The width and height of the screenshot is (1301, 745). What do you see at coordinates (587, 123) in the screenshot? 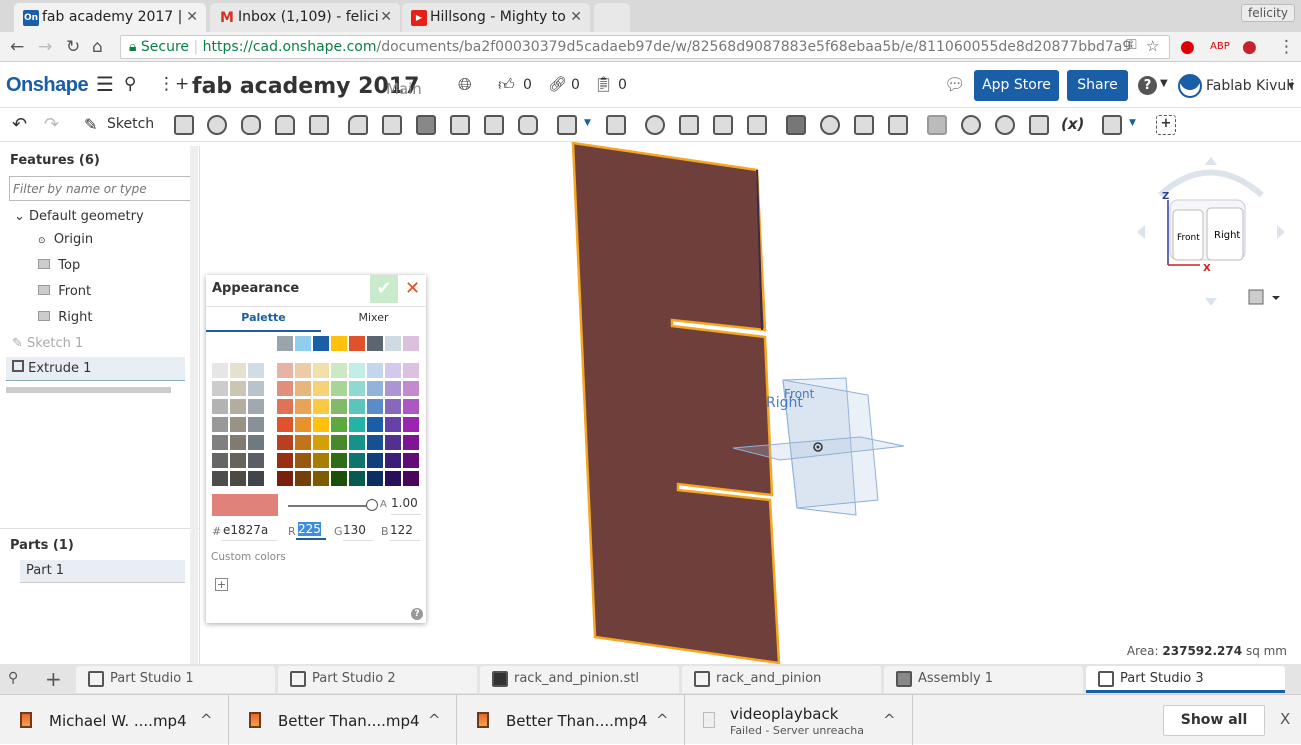
I see `pattern-dropdown-icon: ▼` at bounding box center [587, 123].